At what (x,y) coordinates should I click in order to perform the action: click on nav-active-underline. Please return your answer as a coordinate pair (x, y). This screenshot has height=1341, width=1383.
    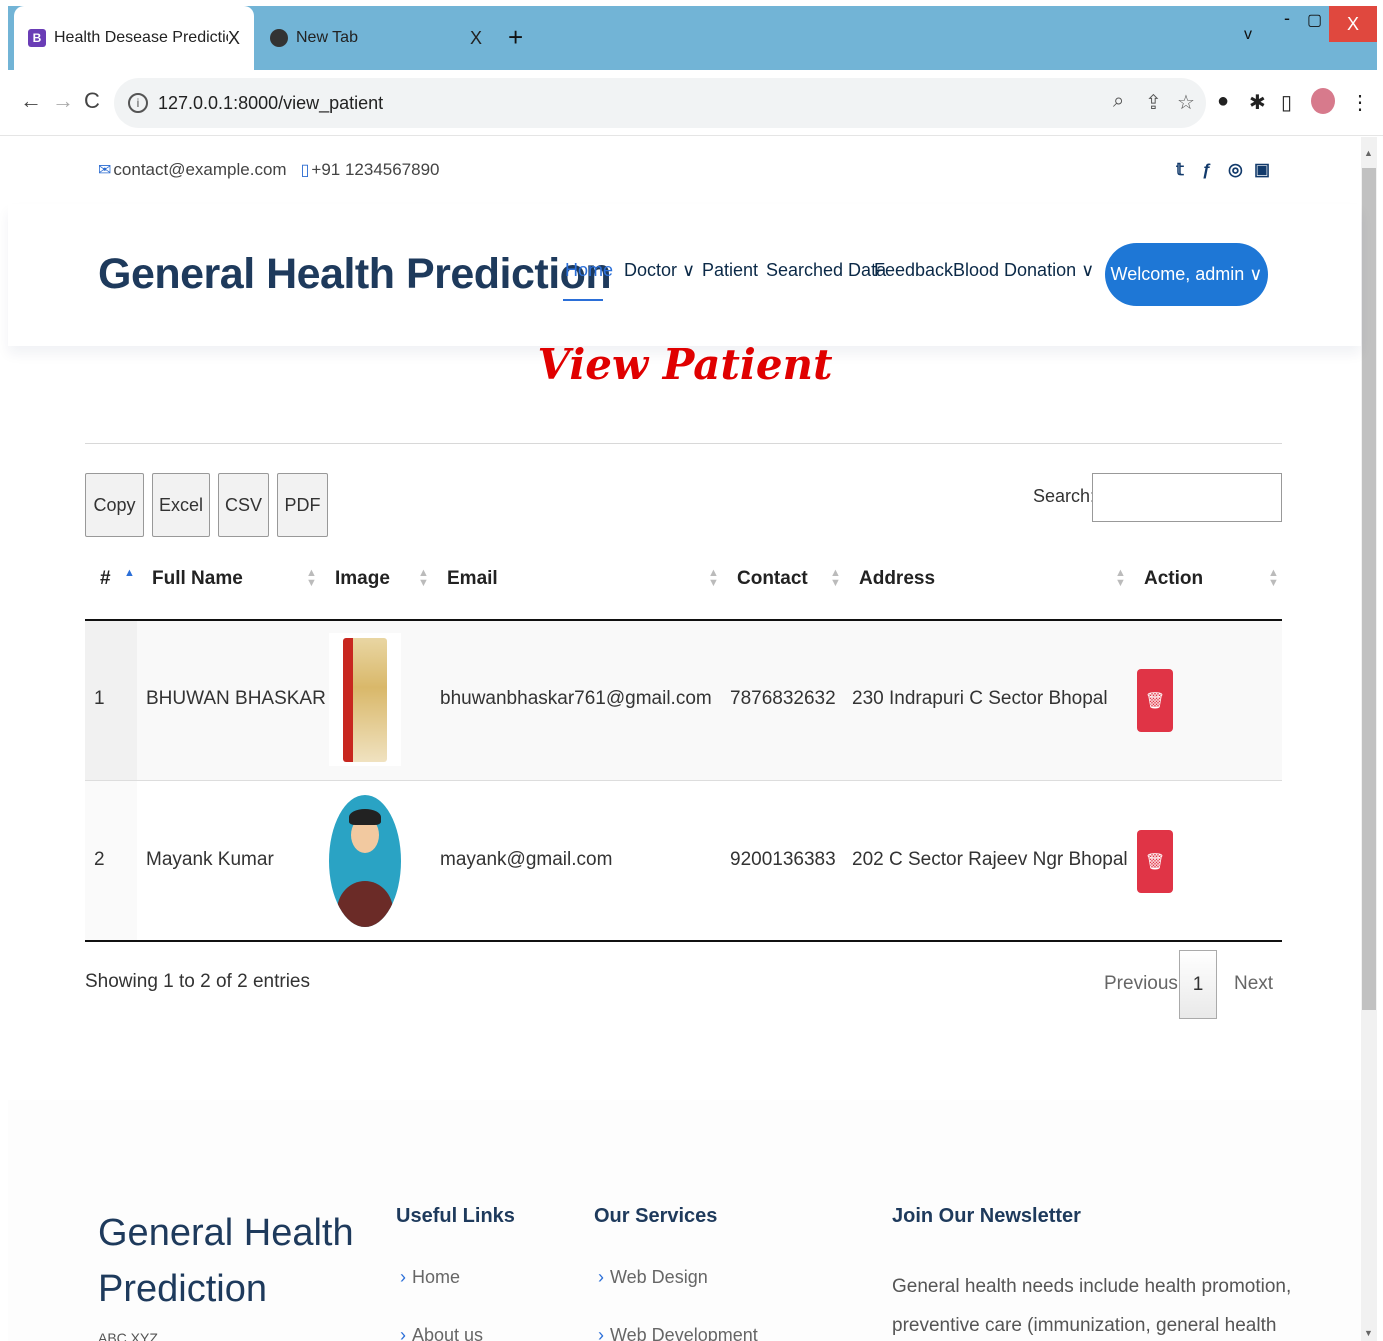
    Looking at the image, I should click on (583, 300).